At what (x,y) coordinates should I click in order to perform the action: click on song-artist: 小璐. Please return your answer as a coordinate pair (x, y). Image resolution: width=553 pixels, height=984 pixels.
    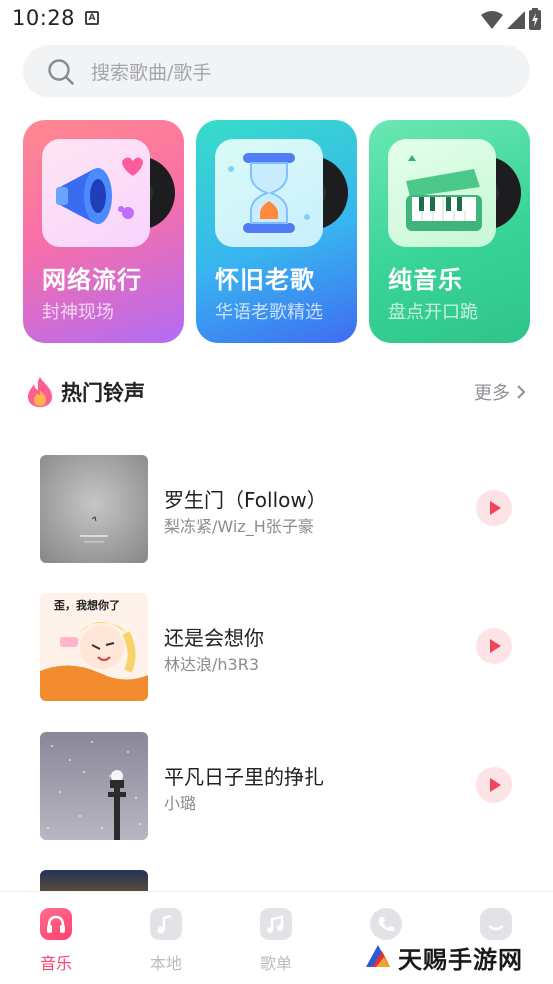
    Looking at the image, I should click on (180, 803).